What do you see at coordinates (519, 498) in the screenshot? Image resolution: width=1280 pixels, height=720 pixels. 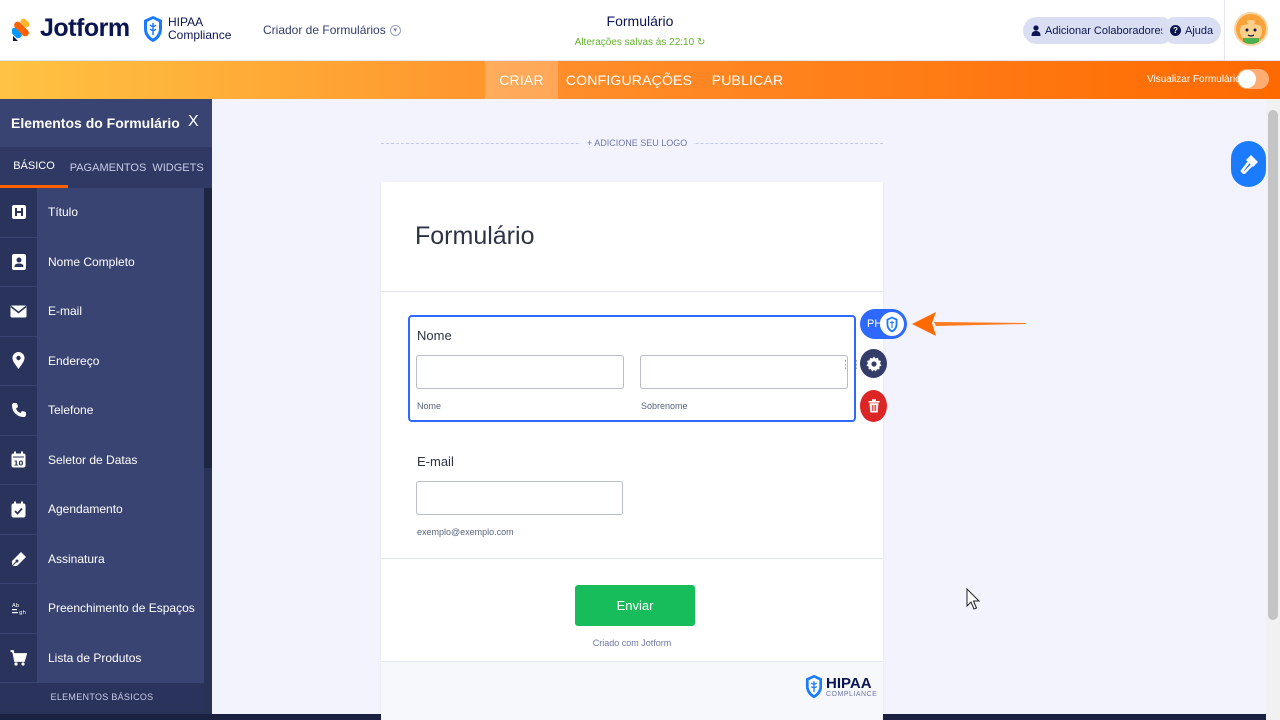 I see `email-input` at bounding box center [519, 498].